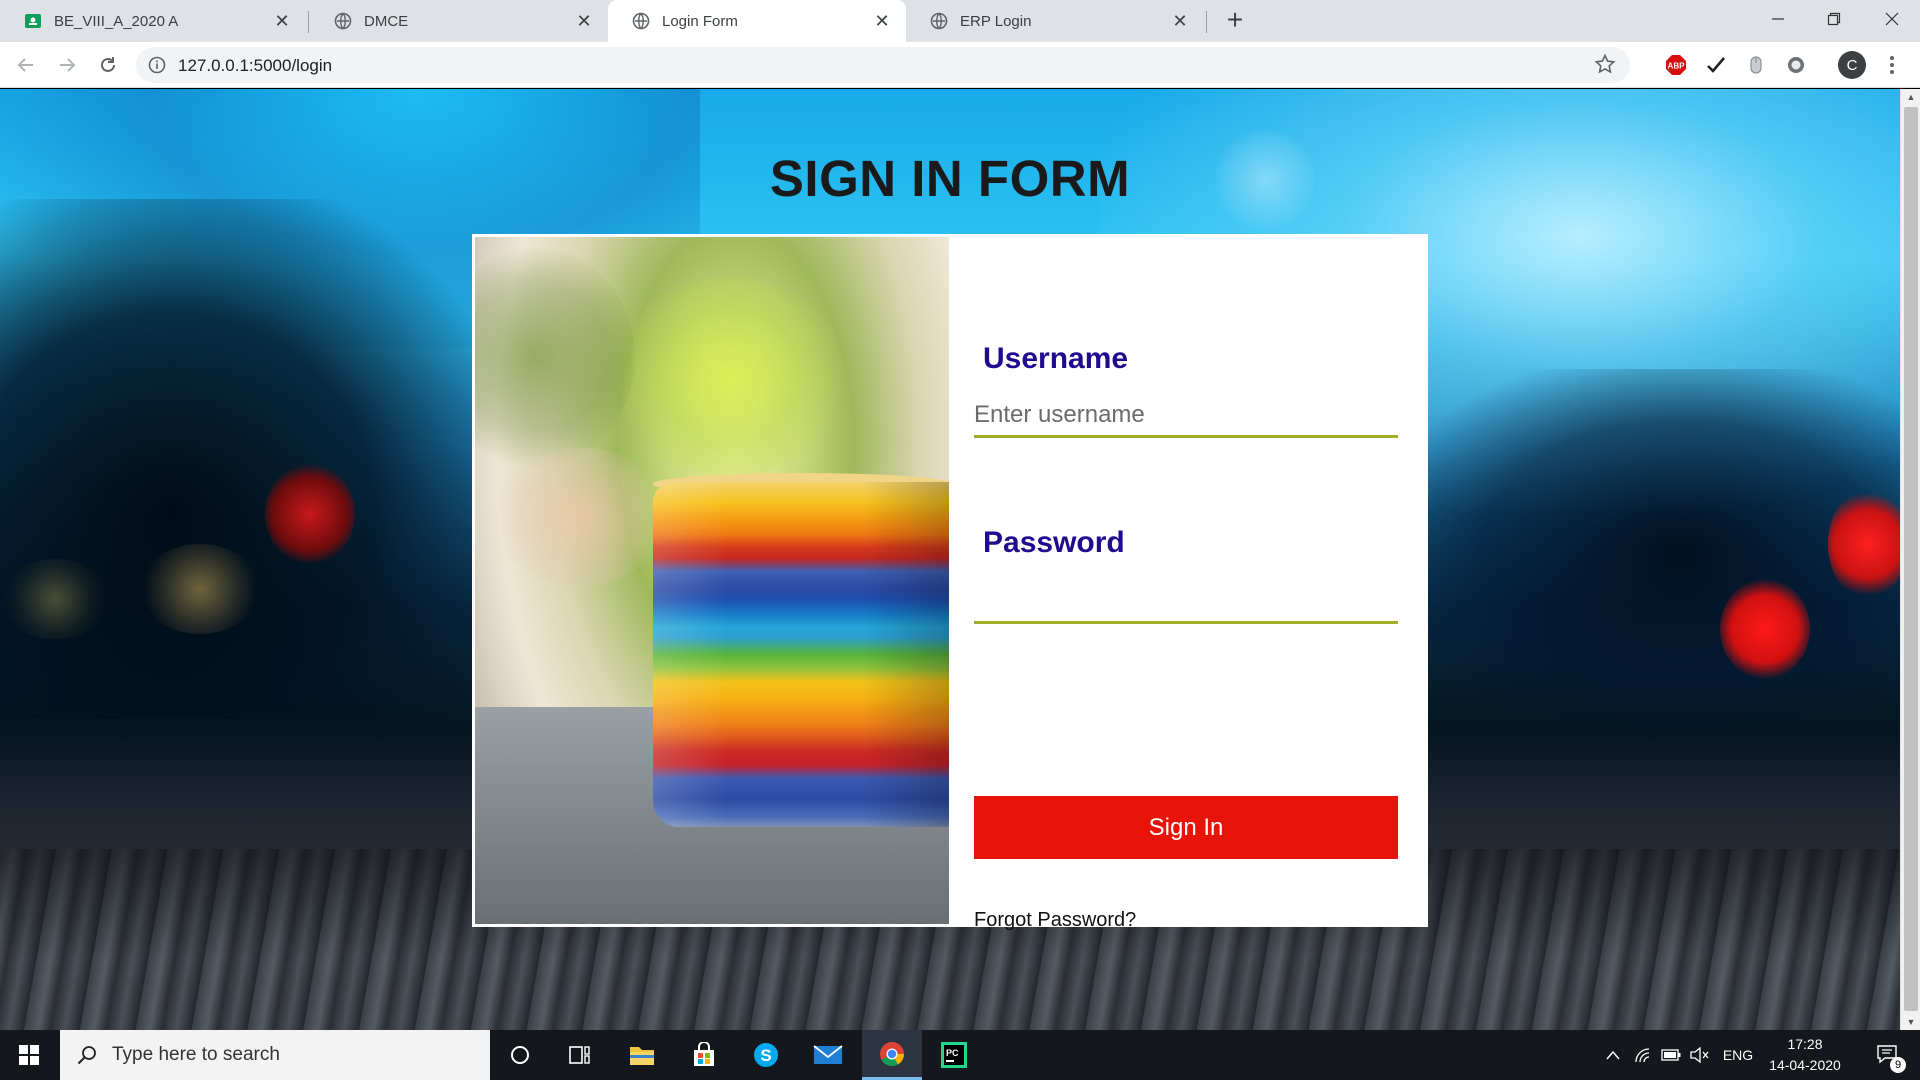 The image size is (1920, 1080). What do you see at coordinates (86, 1055) in the screenshot?
I see `search-icon` at bounding box center [86, 1055].